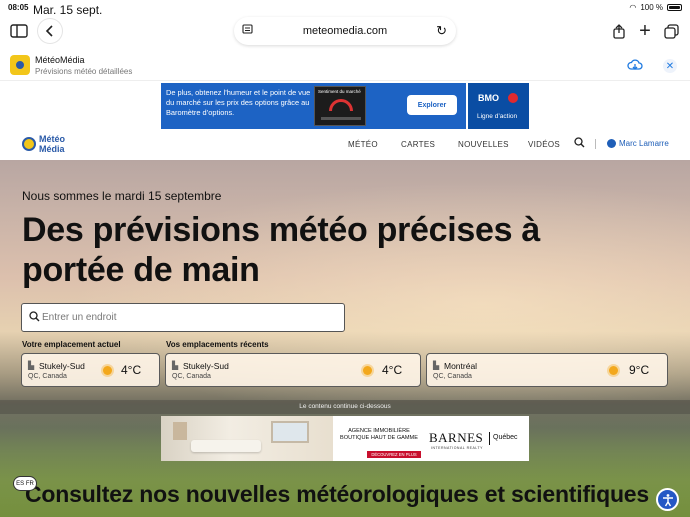  Describe the element at coordinates (60, 60) in the screenshot. I see `app-name: MétéoMédia` at that location.